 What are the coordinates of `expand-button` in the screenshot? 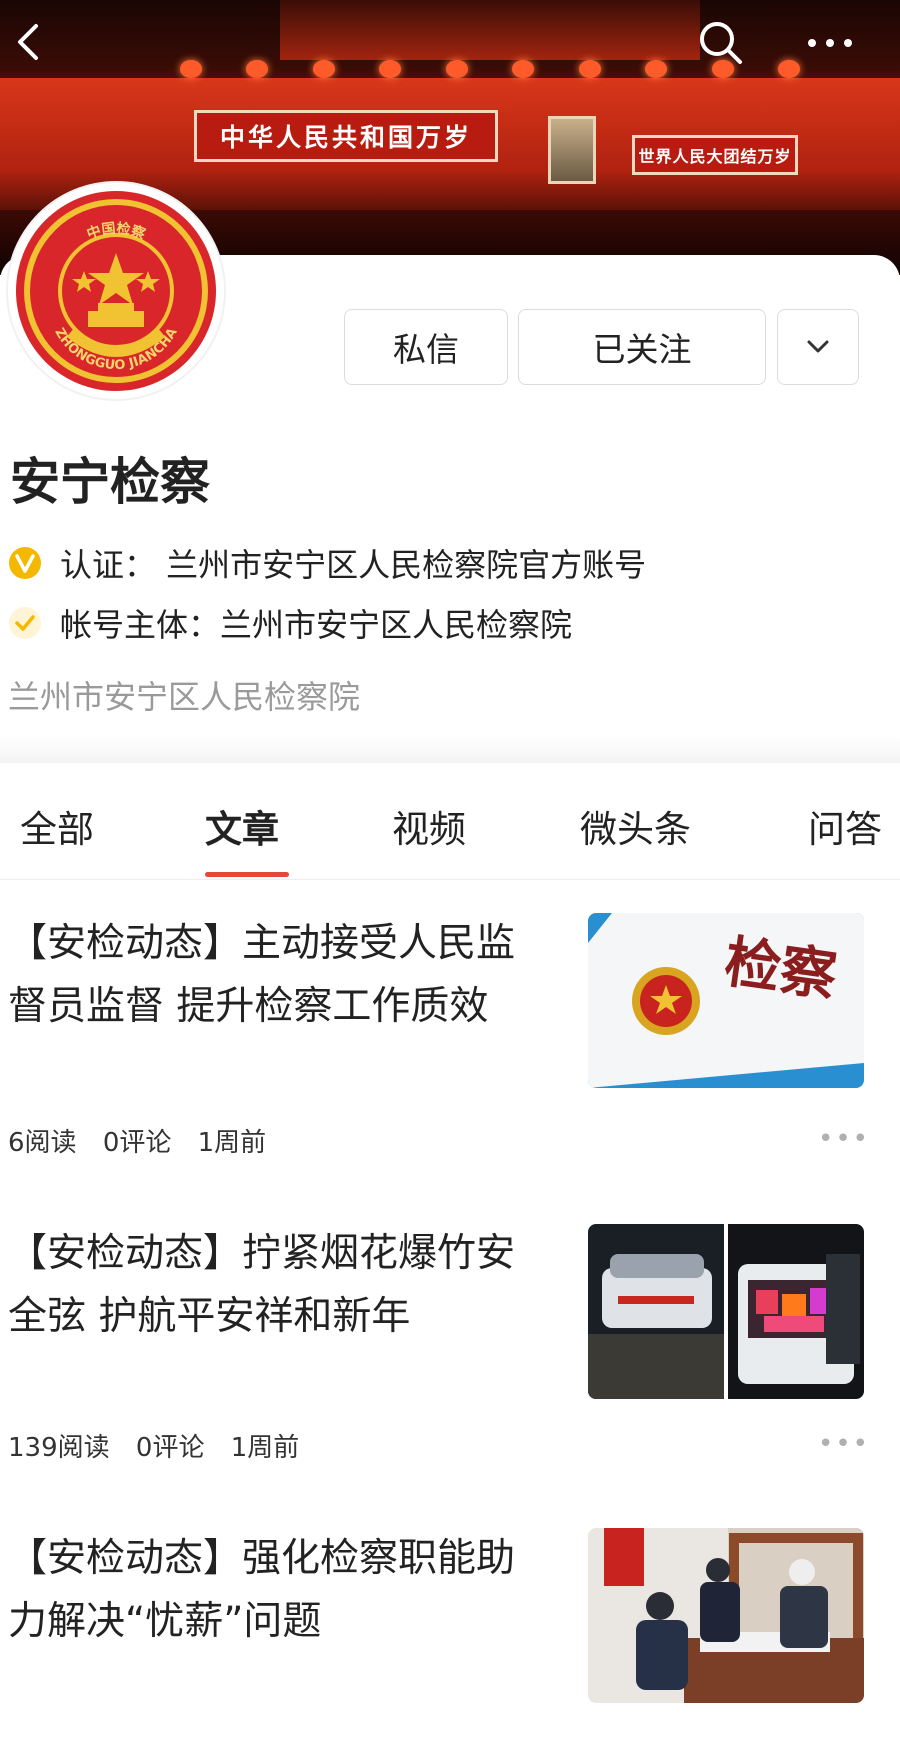 It's located at (818, 347).